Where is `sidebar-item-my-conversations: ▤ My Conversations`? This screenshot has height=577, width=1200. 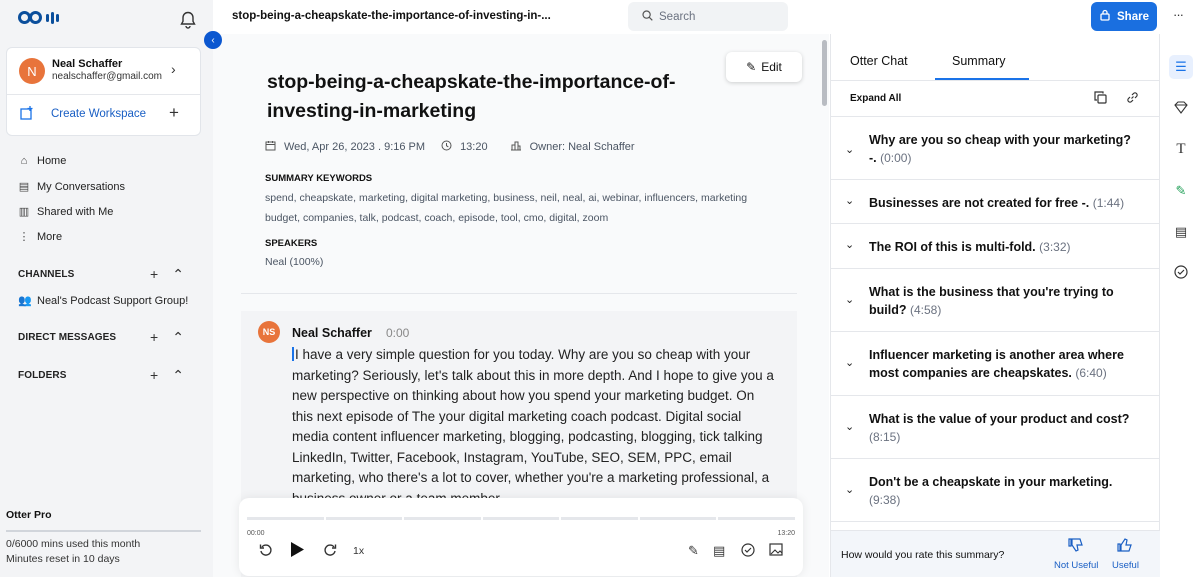
sidebar-item-my-conversations: ▤ My Conversations is located at coordinates (71, 187).